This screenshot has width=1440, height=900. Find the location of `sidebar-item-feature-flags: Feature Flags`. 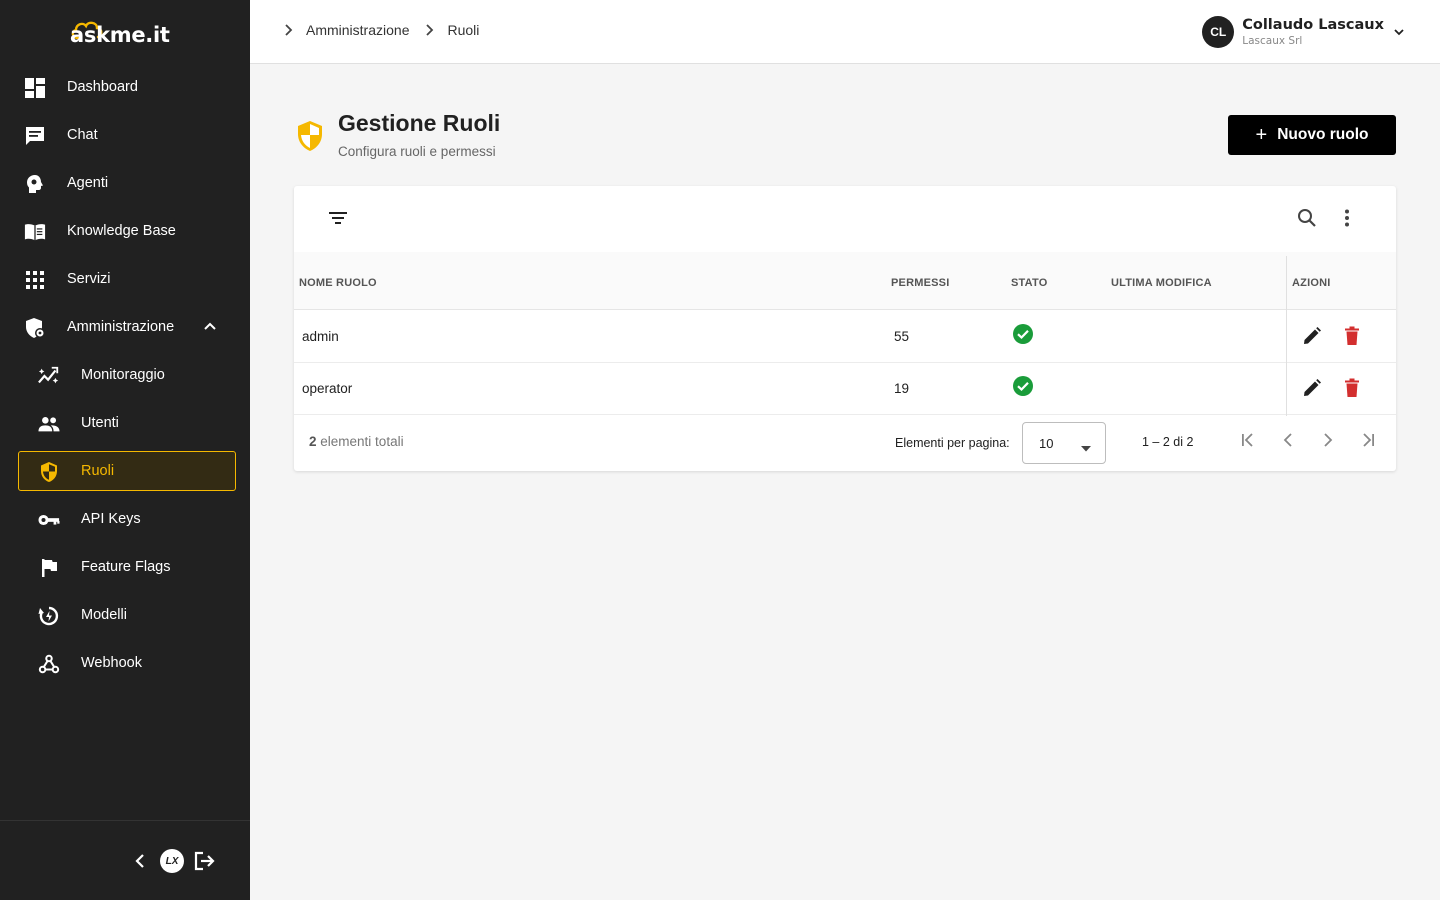

sidebar-item-feature-flags: Feature Flags is located at coordinates (125, 567).